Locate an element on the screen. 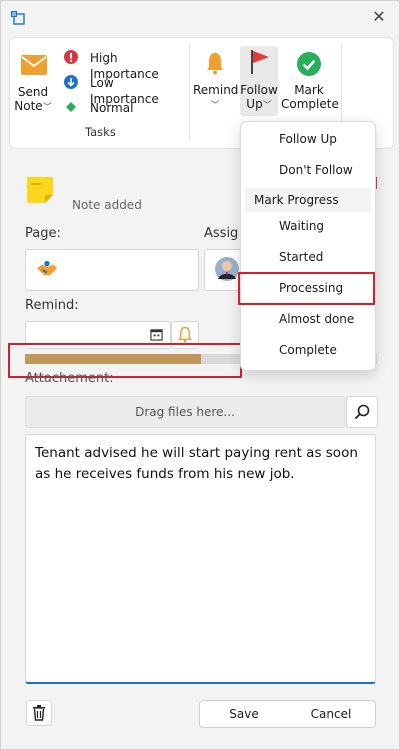 The height and width of the screenshot is (750, 400). page-label: Page: is located at coordinates (43, 233).